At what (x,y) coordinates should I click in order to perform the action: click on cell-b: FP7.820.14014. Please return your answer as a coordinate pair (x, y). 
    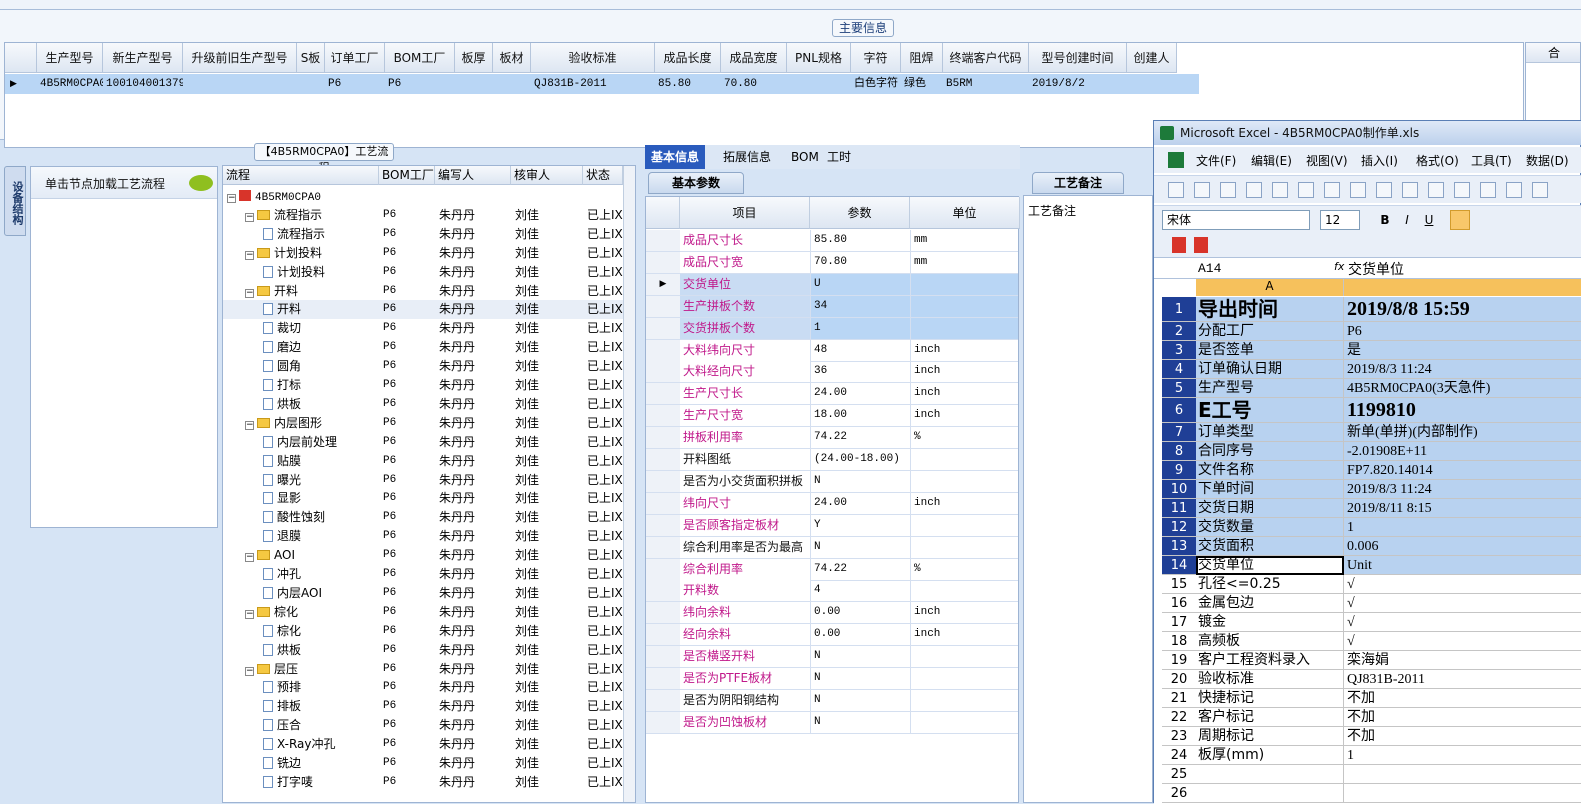
    Looking at the image, I should click on (1462, 470).